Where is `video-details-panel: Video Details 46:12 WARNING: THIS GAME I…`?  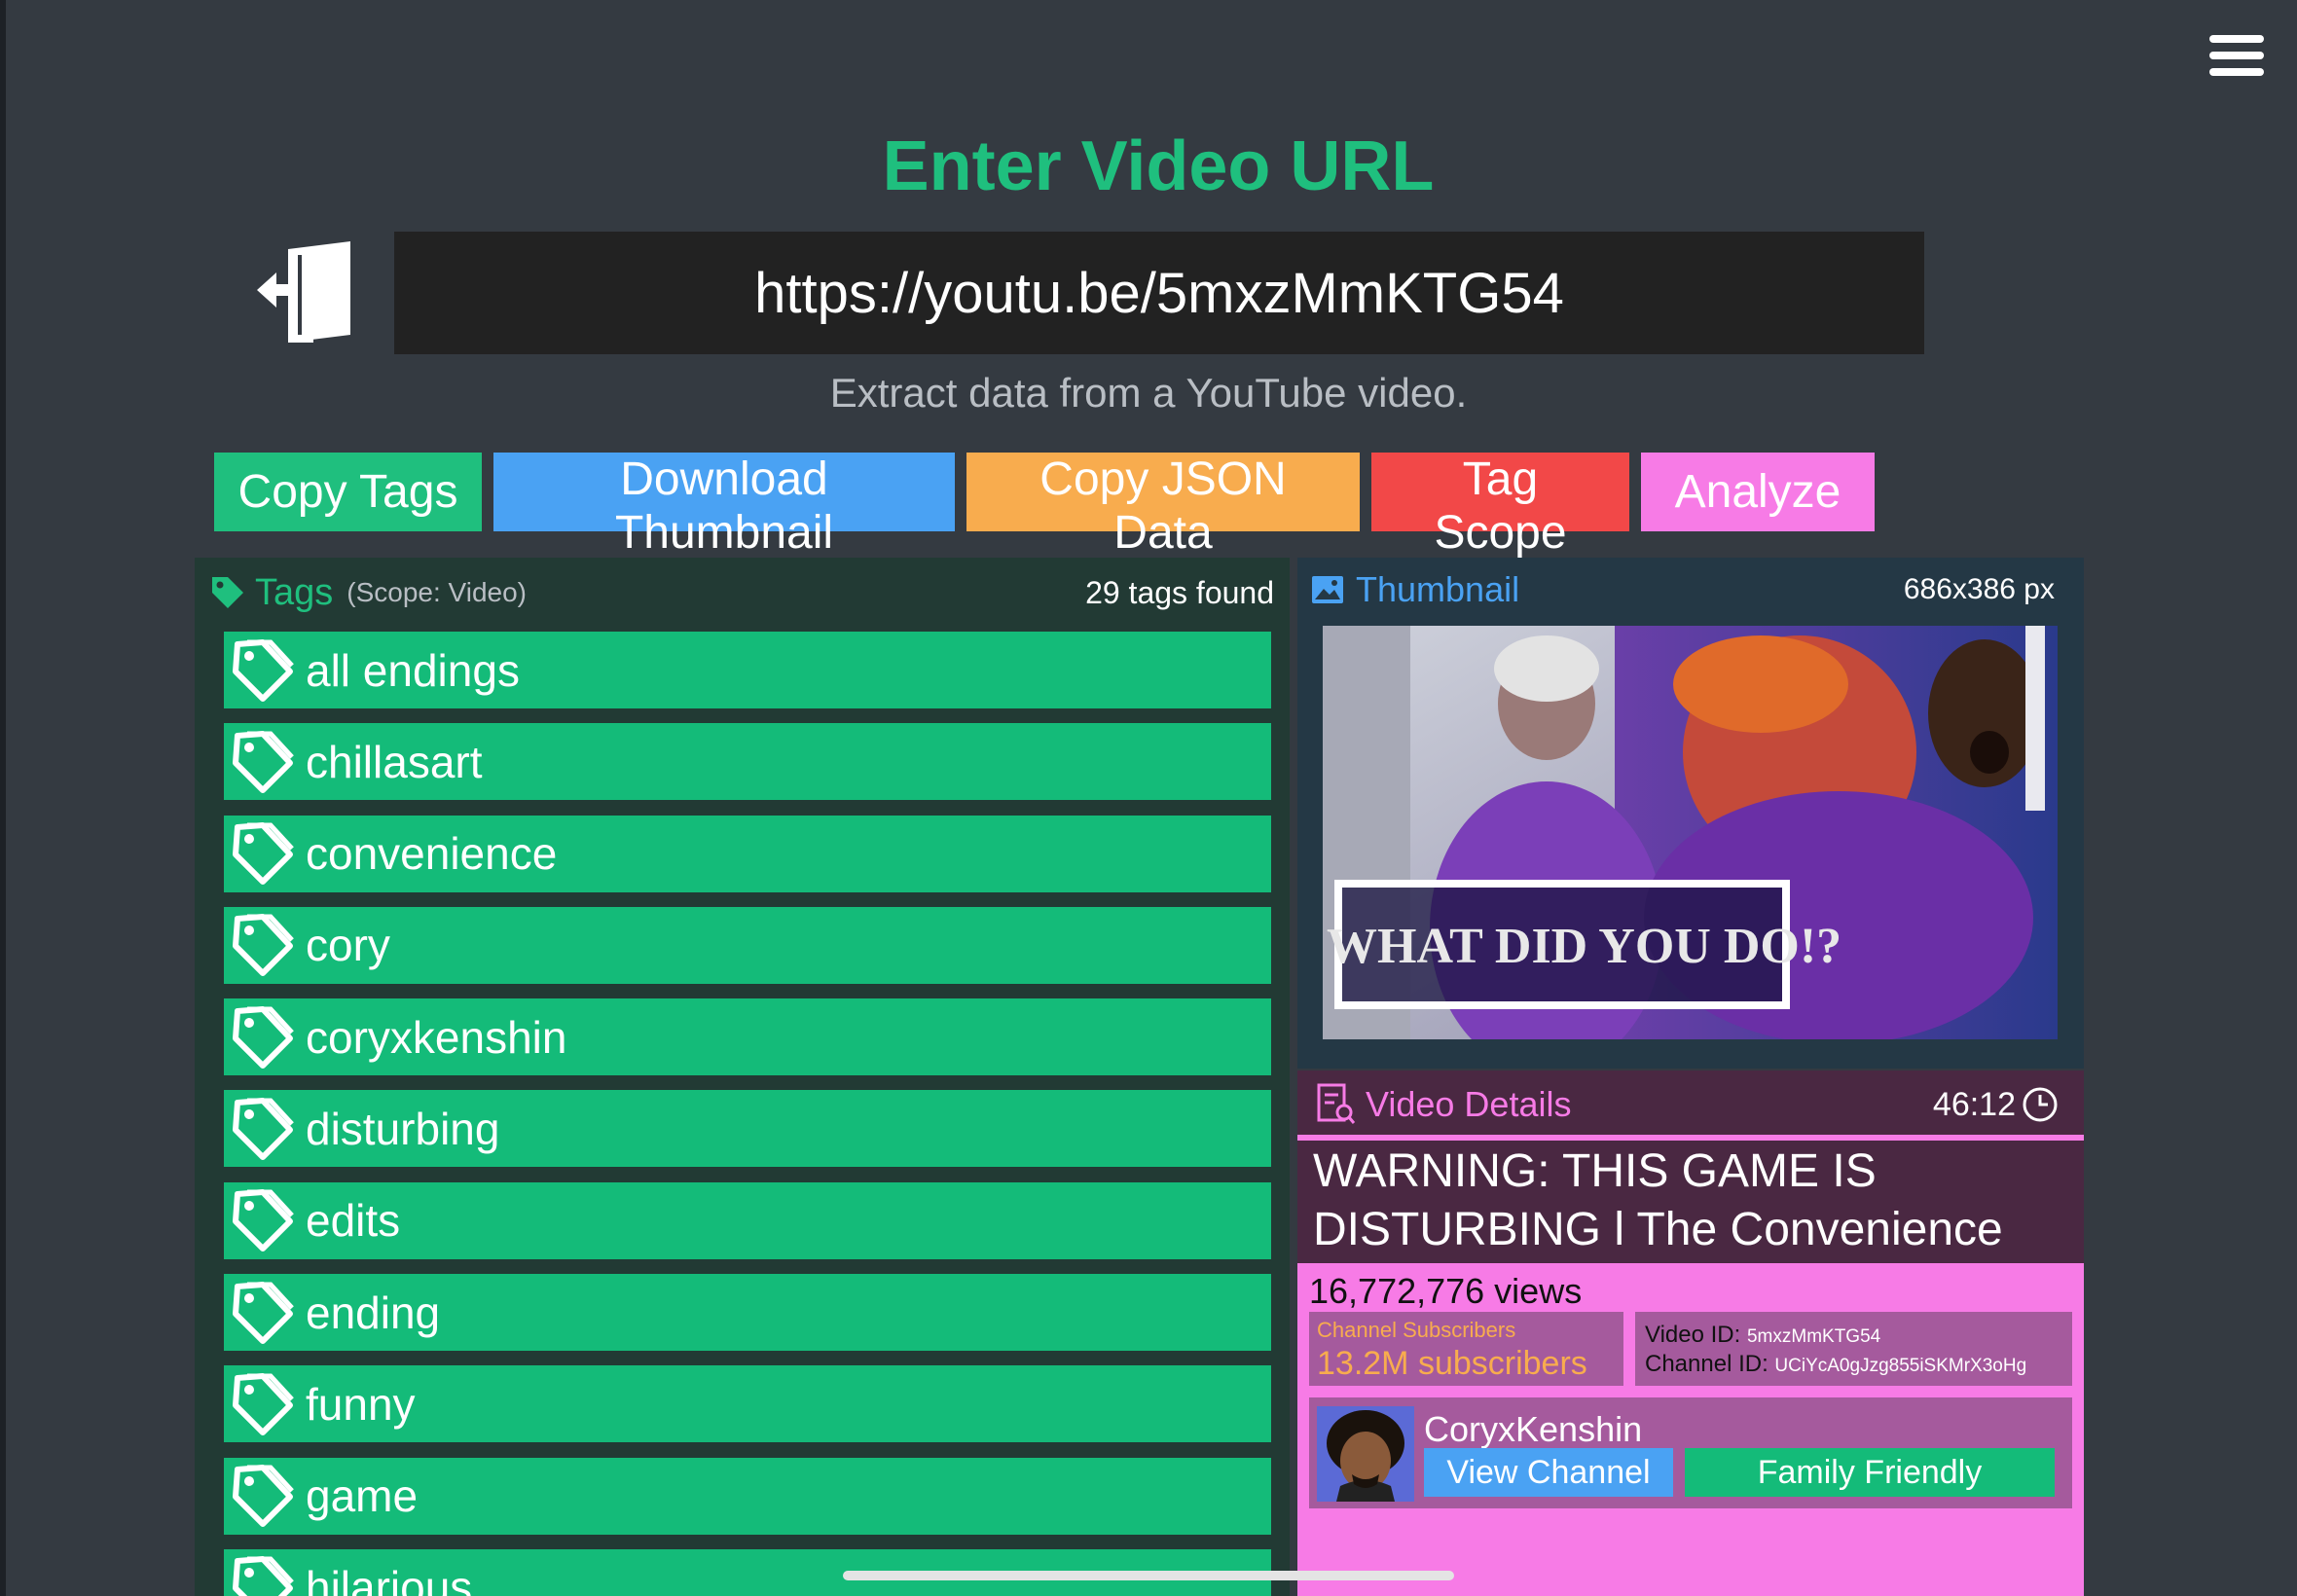
video-details-panel: Video Details 46:12 WARNING: THIS GAME I… is located at coordinates (1690, 1333).